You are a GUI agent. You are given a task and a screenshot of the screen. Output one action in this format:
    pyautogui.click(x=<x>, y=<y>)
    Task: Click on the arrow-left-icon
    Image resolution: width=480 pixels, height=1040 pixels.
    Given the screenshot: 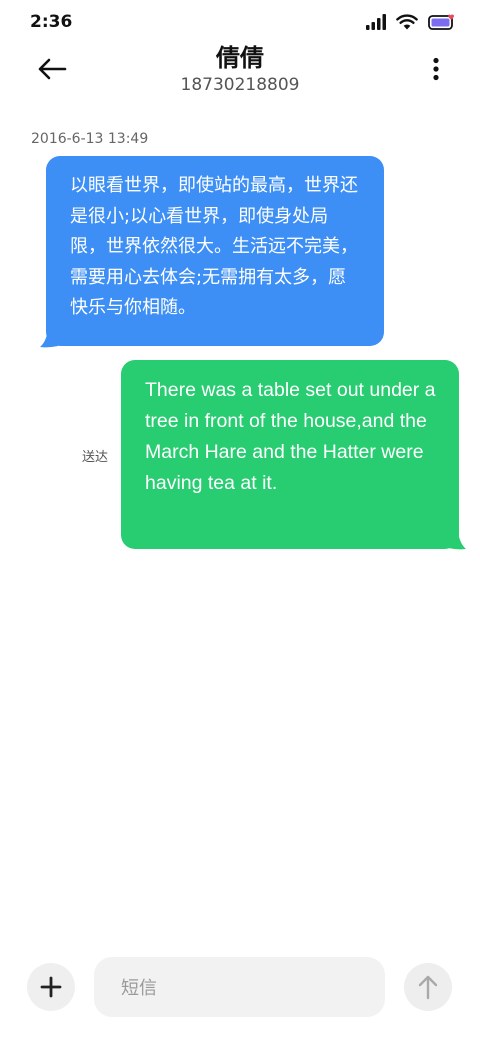 What is the action you would take?
    pyautogui.click(x=52, y=69)
    